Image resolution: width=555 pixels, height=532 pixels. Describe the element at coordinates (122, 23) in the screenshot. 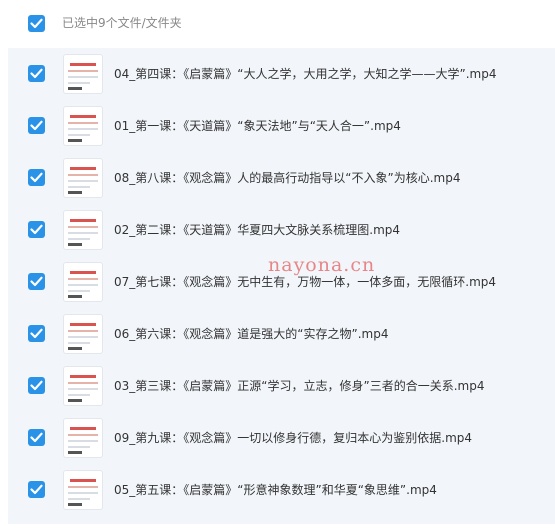

I see `selection-count-label: 已选中9个文件/文件夹` at that location.